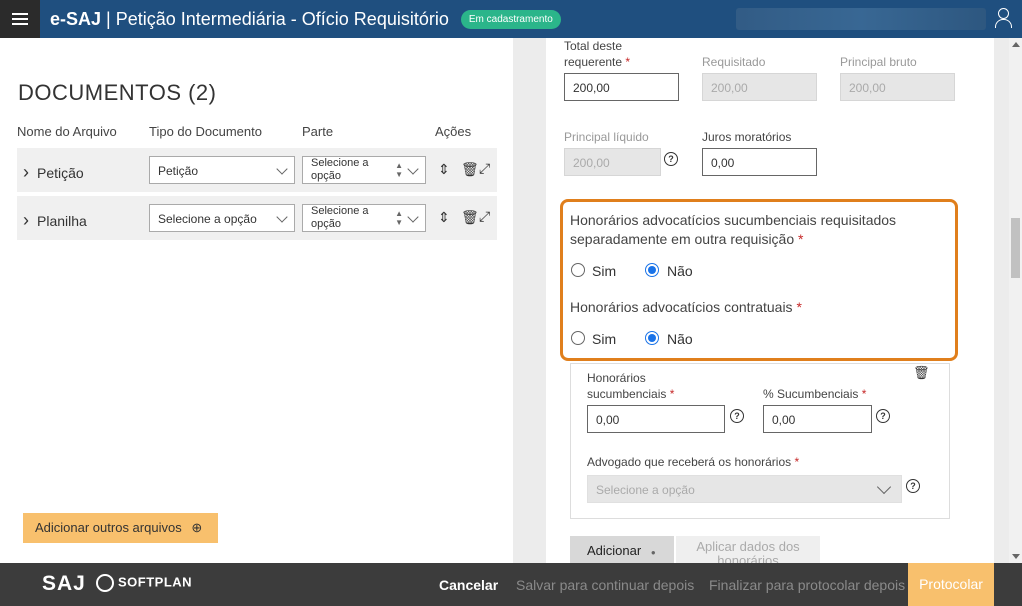  Describe the element at coordinates (759, 162) in the screenshot. I see `juros-field: 0,00` at that location.